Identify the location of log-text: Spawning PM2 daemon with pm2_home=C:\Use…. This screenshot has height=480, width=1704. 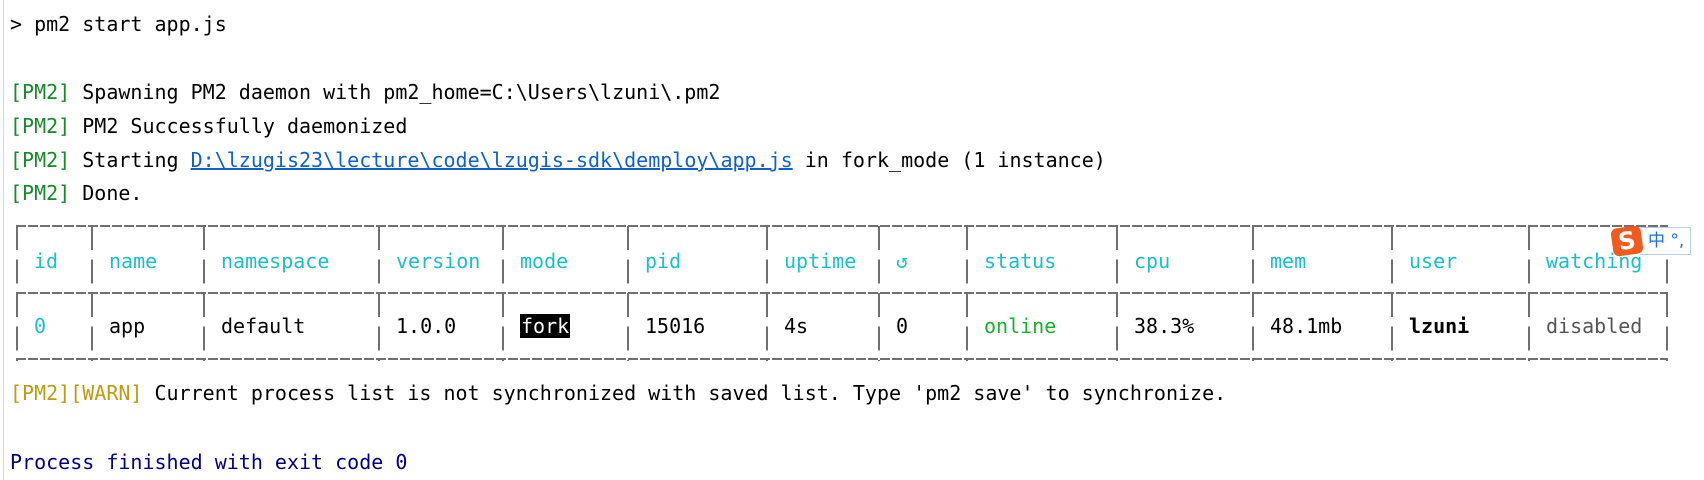
(395, 92).